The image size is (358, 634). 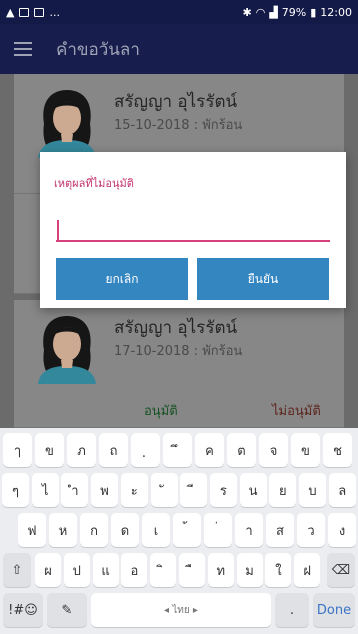 What do you see at coordinates (10, 12) in the screenshot?
I see `alert-icon: ▲` at bounding box center [10, 12].